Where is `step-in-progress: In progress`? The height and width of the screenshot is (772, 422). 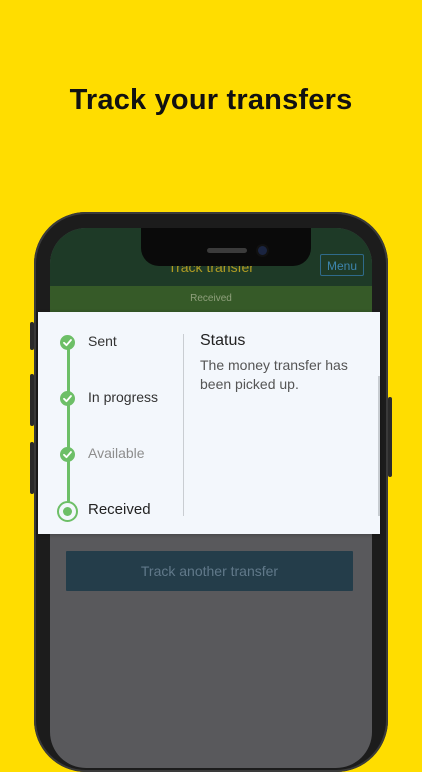
step-in-progress: In progress is located at coordinates (108, 401).